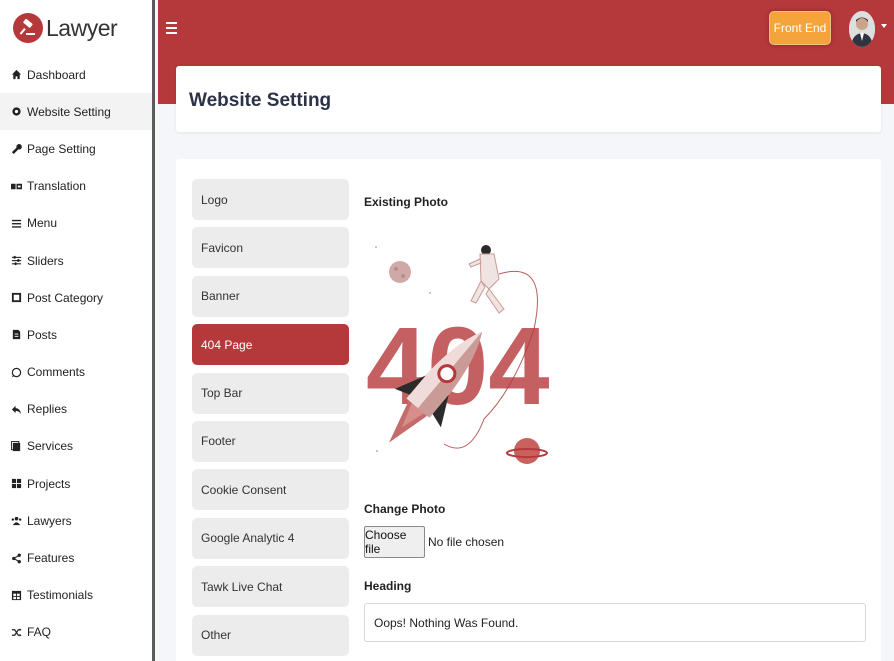  I want to click on sidebar-item-features: Features, so click(76, 557).